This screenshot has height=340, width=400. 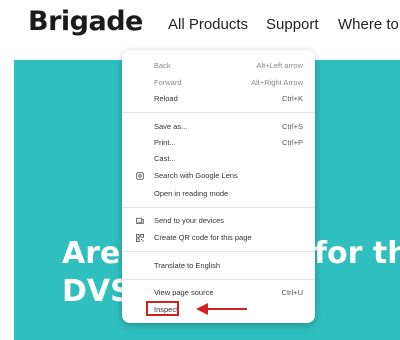 I want to click on menu-item-label: Forward, so click(x=168, y=82).